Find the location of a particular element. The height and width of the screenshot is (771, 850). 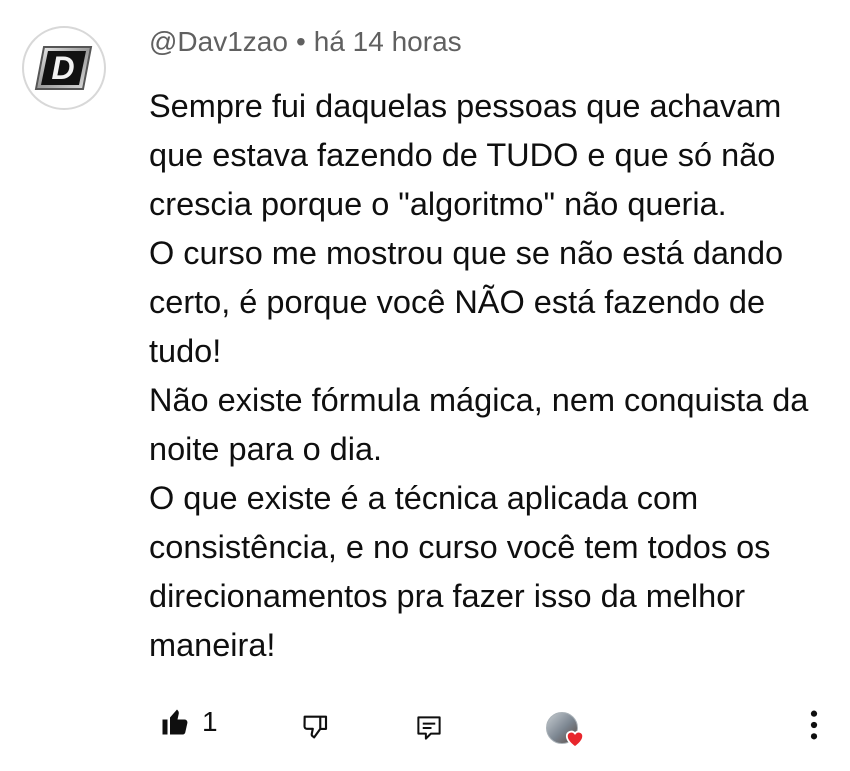

comment-actions: 1 is located at coordinates (425, 725).